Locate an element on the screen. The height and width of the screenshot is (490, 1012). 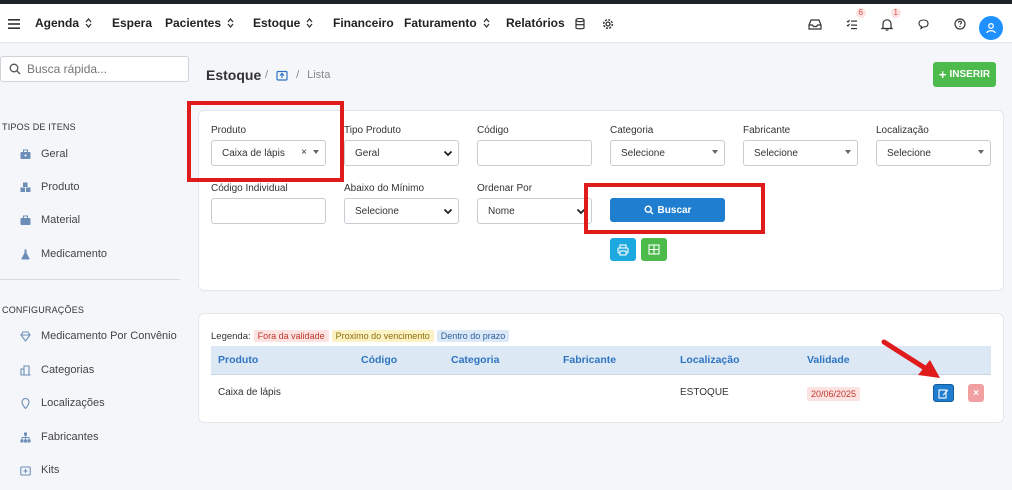
sidebar-item-localizacoes: Localizações is located at coordinates (62, 403).